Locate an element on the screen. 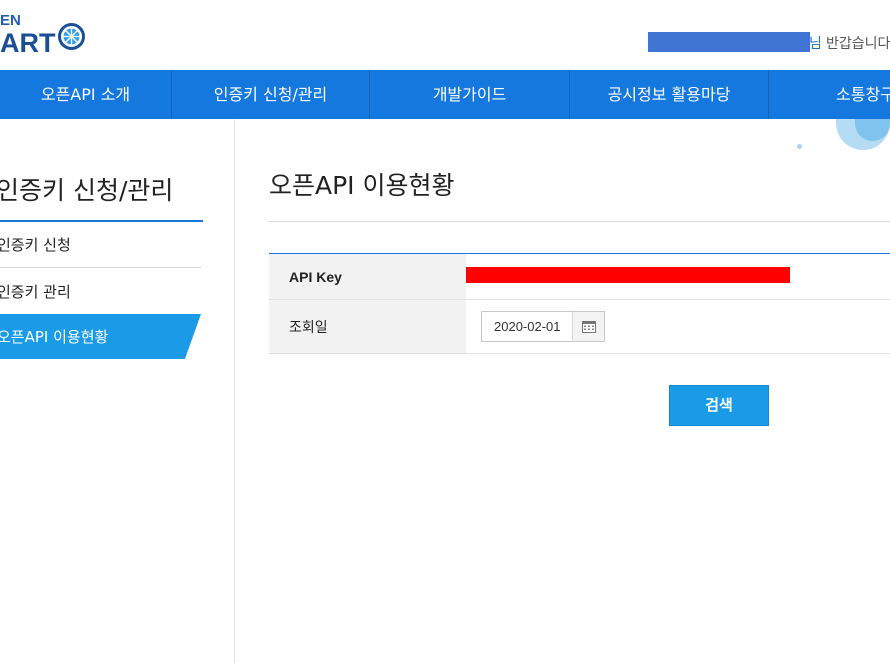  logo-text-top: EN is located at coordinates (10, 20).